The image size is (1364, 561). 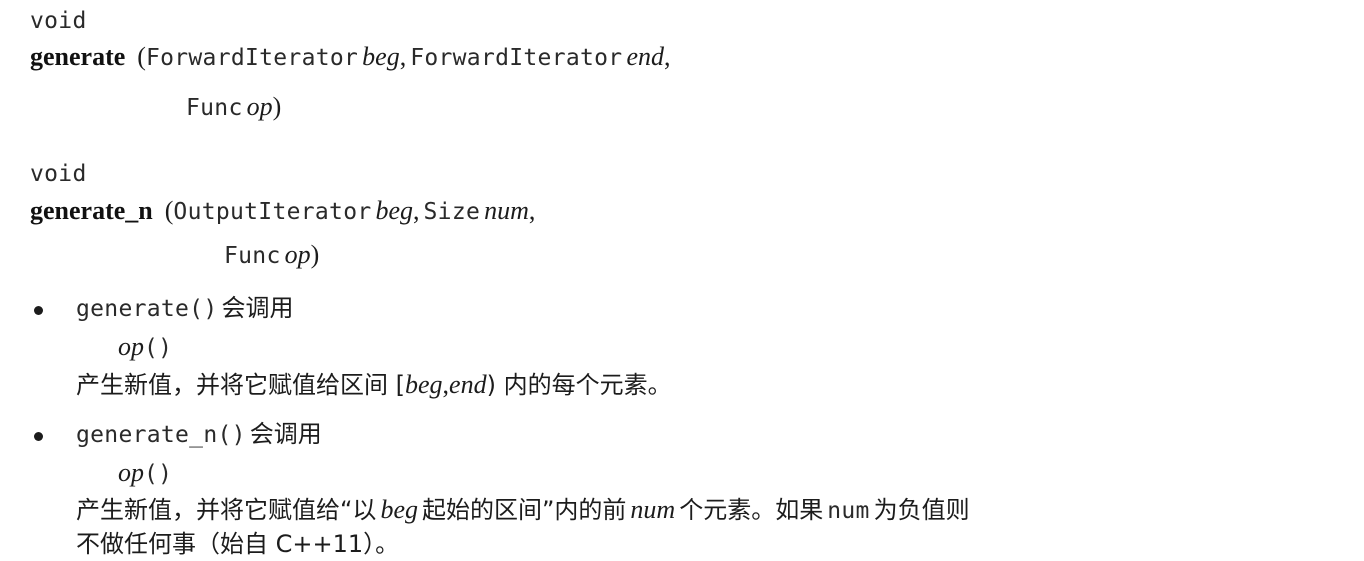 What do you see at coordinates (141, 56) in the screenshot?
I see `decl1-open-paren: (` at bounding box center [141, 56].